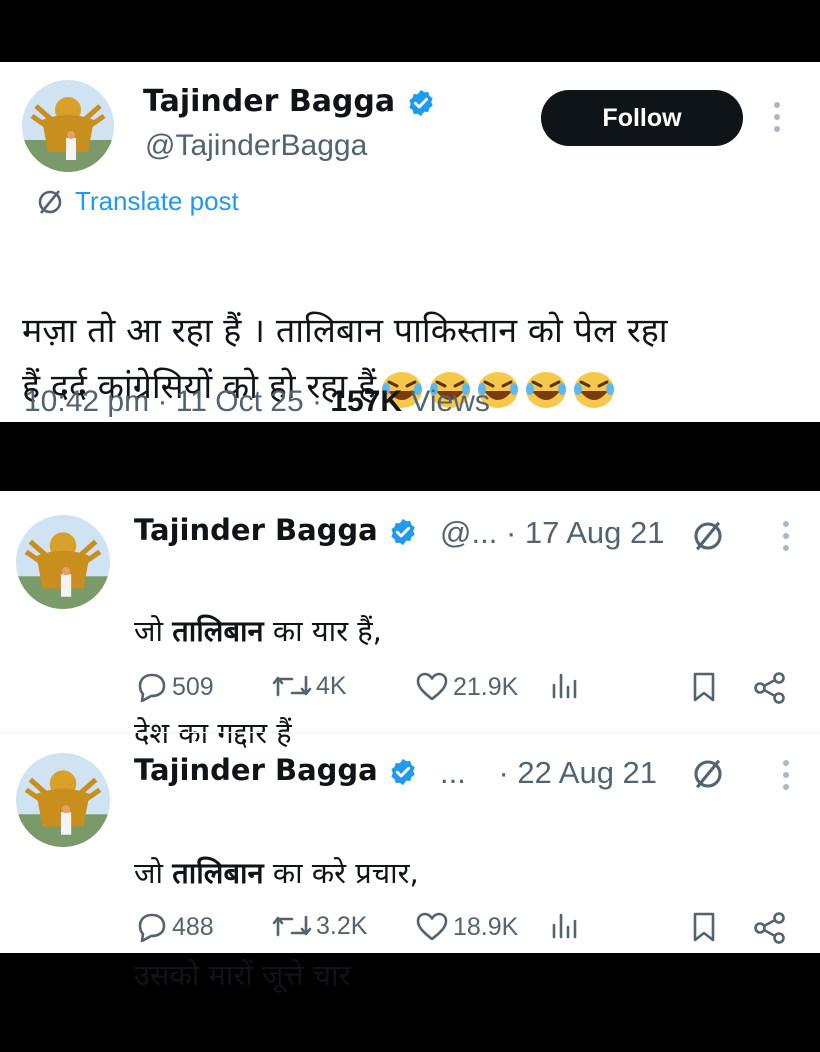  I want to click on like-button: 21.9K, so click(466, 687).